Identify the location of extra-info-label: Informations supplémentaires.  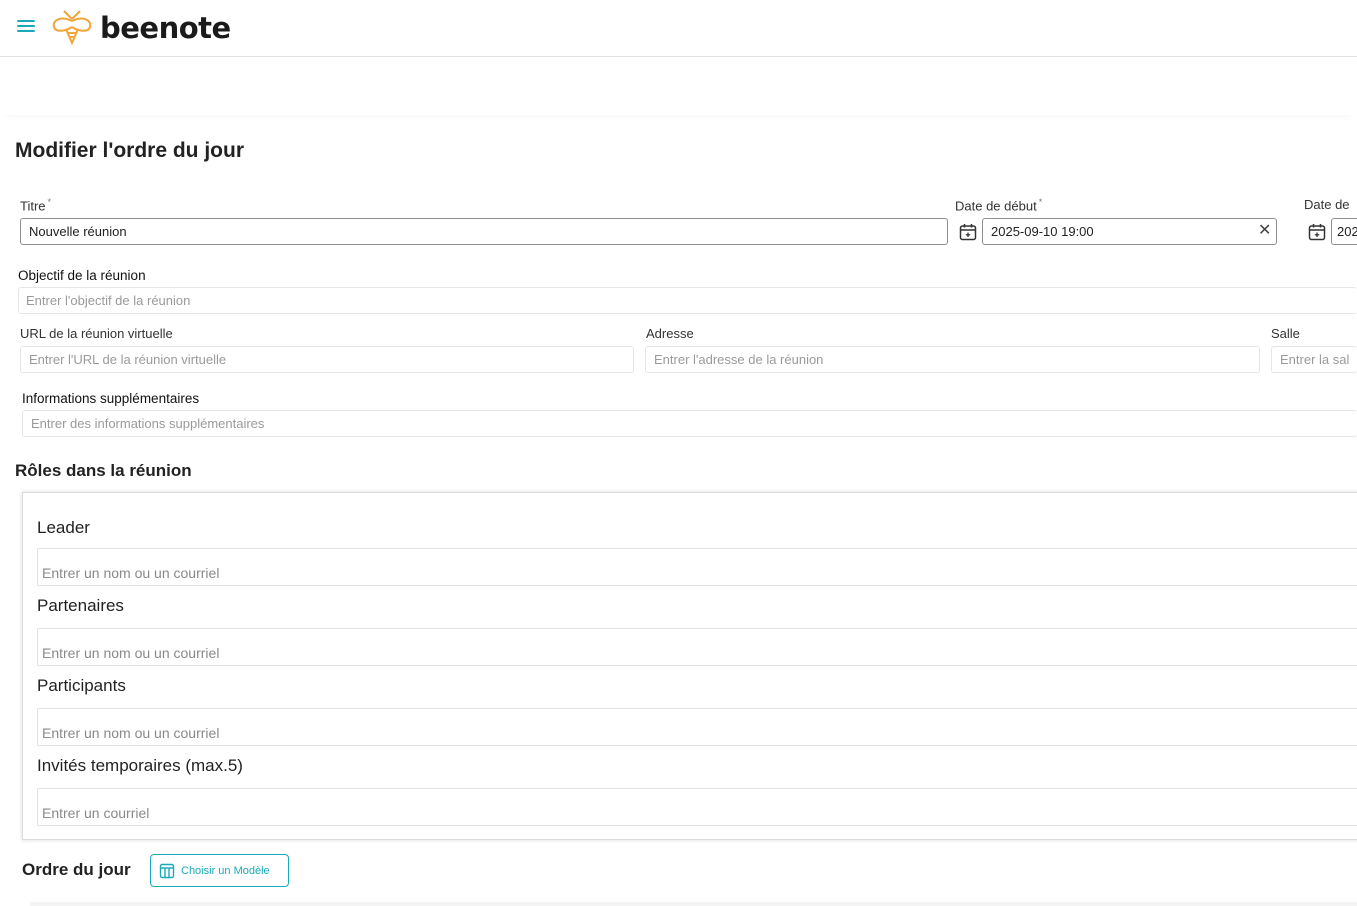
(111, 398).